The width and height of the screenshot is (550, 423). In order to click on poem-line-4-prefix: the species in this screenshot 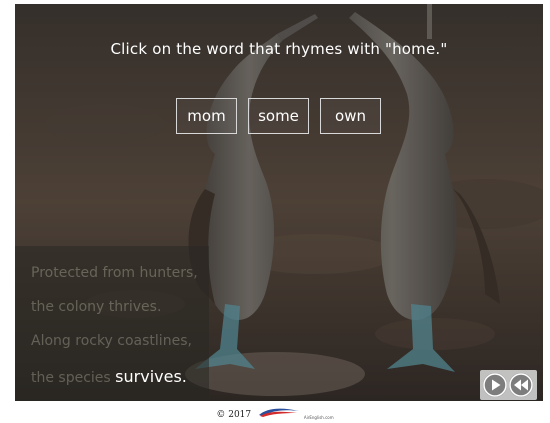, I will do `click(71, 378)`.